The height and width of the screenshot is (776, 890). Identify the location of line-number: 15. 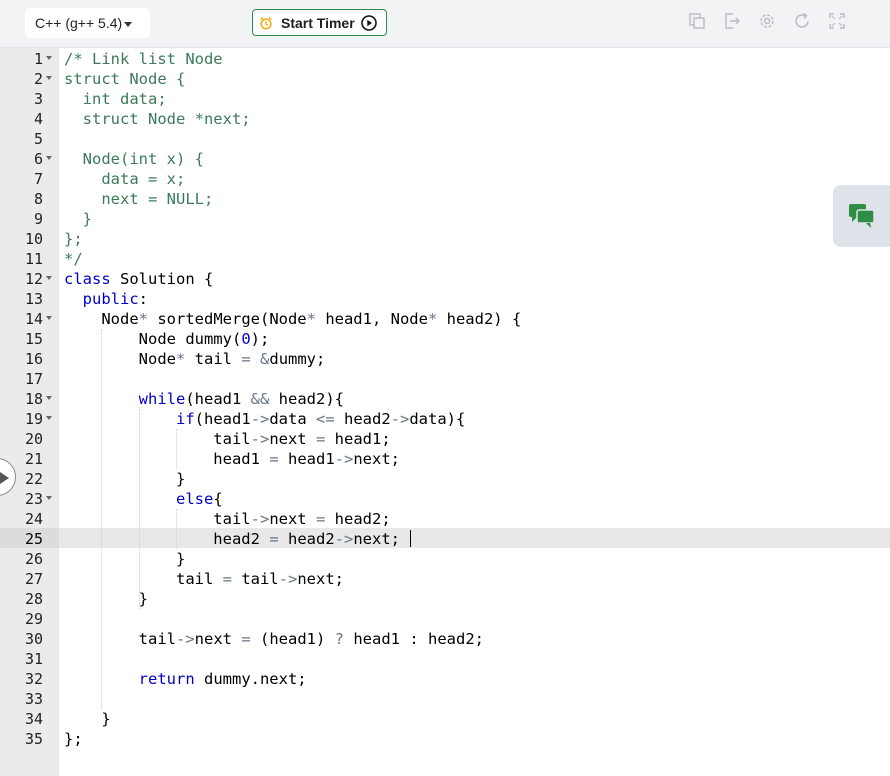
(33, 339).